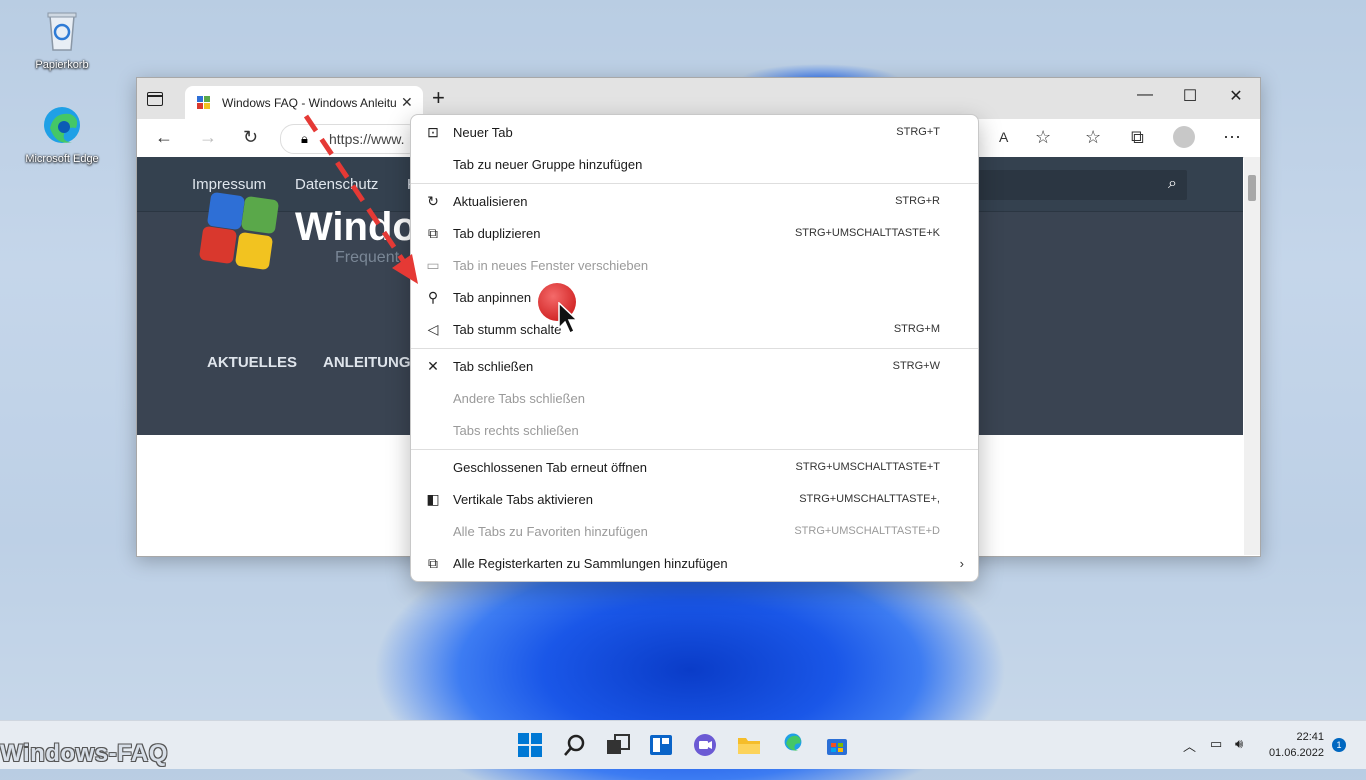 This screenshot has height=780, width=1366. Describe the element at coordinates (1043, 137) in the screenshot. I see `add-favorite-icon: ☆` at that location.